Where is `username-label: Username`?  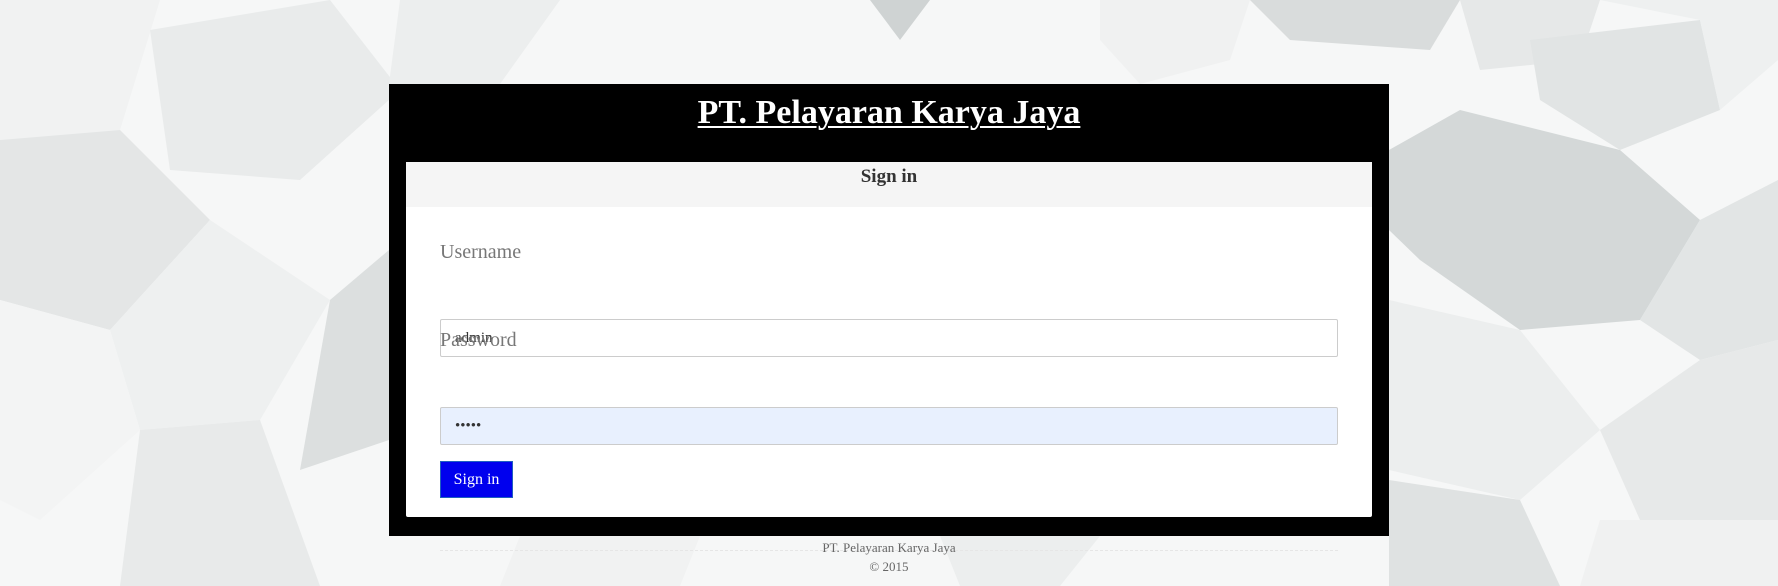
username-label: Username is located at coordinates (481, 252).